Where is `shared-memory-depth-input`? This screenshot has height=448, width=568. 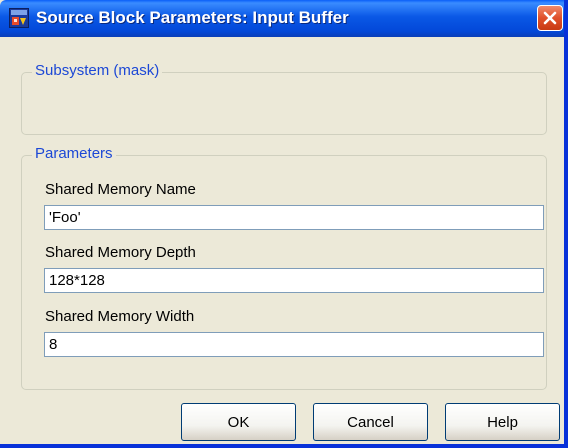
shared-memory-depth-input is located at coordinates (294, 280).